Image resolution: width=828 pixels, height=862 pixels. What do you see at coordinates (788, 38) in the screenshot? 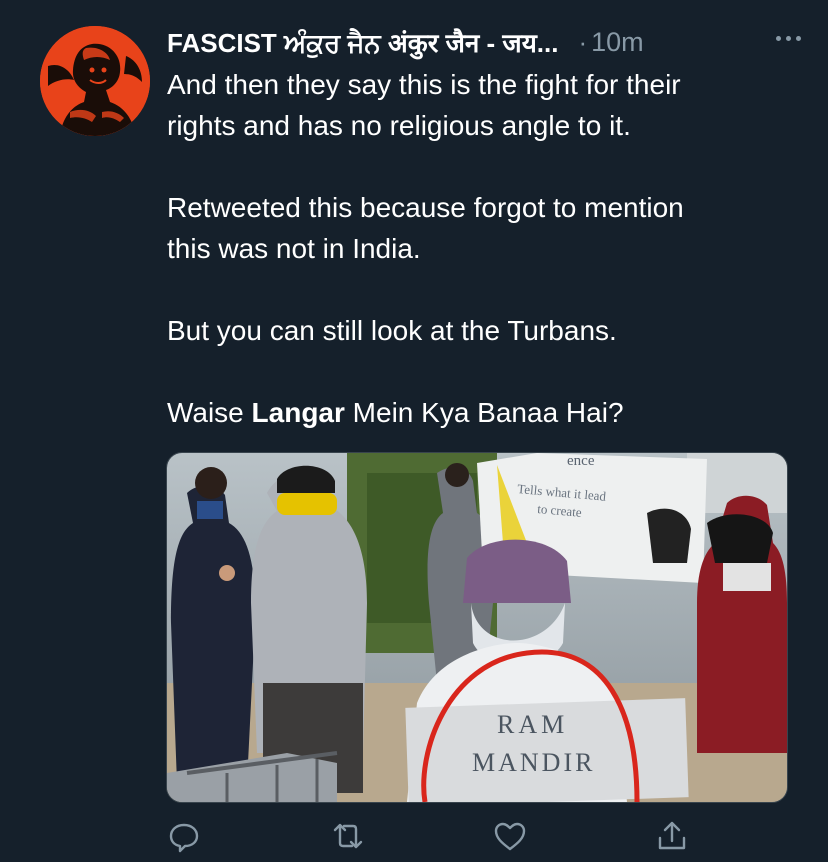
I see `more-options-icon` at bounding box center [788, 38].